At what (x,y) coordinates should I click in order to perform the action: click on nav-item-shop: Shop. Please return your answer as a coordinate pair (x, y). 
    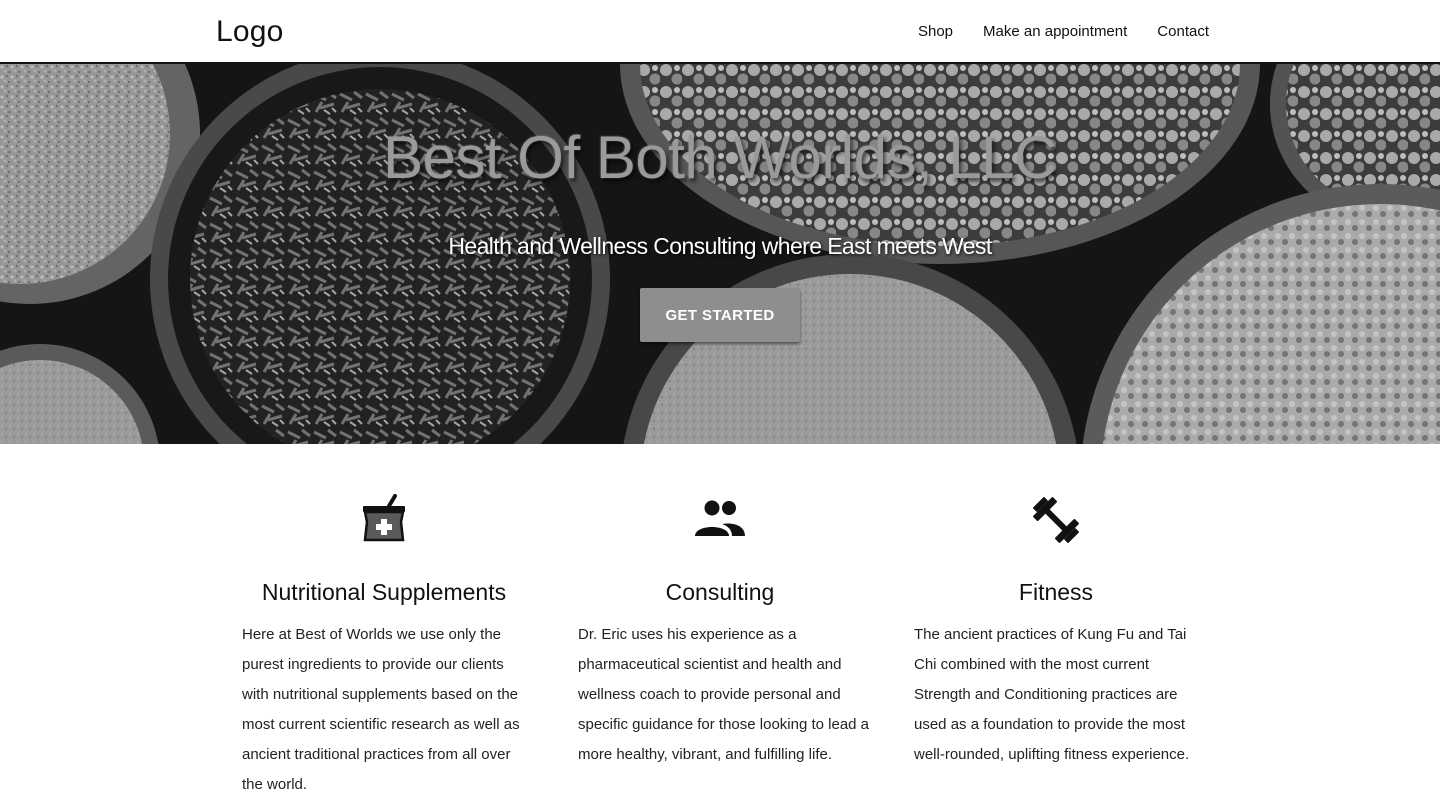
    Looking at the image, I should click on (935, 32).